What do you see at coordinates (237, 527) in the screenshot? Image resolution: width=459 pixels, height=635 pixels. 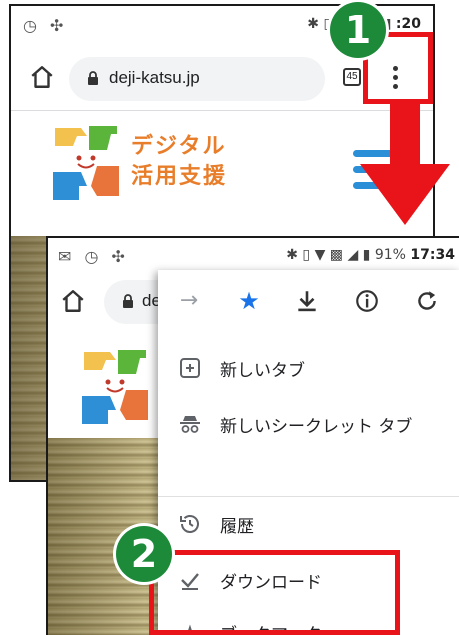 I see `menu-item-label: 履歴` at bounding box center [237, 527].